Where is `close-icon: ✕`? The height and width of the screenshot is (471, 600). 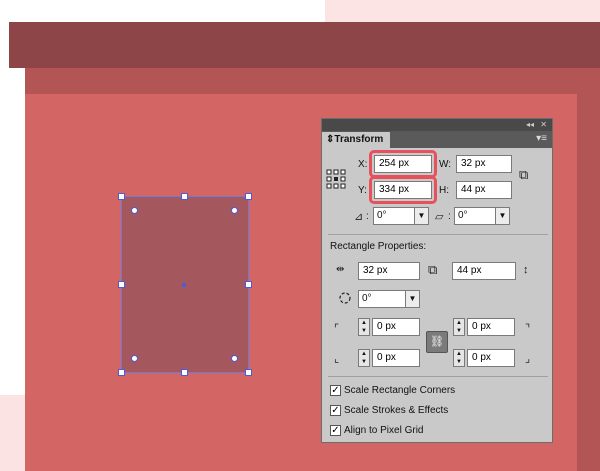
close-icon: ✕ is located at coordinates (543, 125).